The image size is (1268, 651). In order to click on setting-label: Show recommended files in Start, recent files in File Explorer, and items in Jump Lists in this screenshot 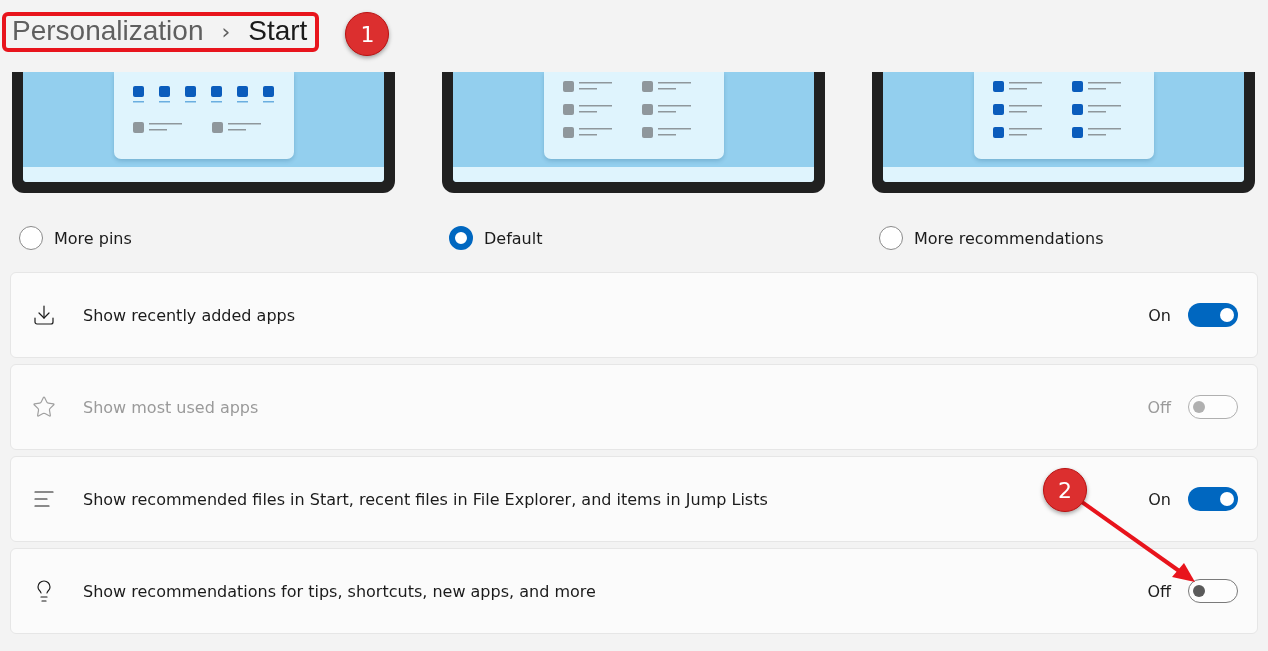, I will do `click(425, 499)`.